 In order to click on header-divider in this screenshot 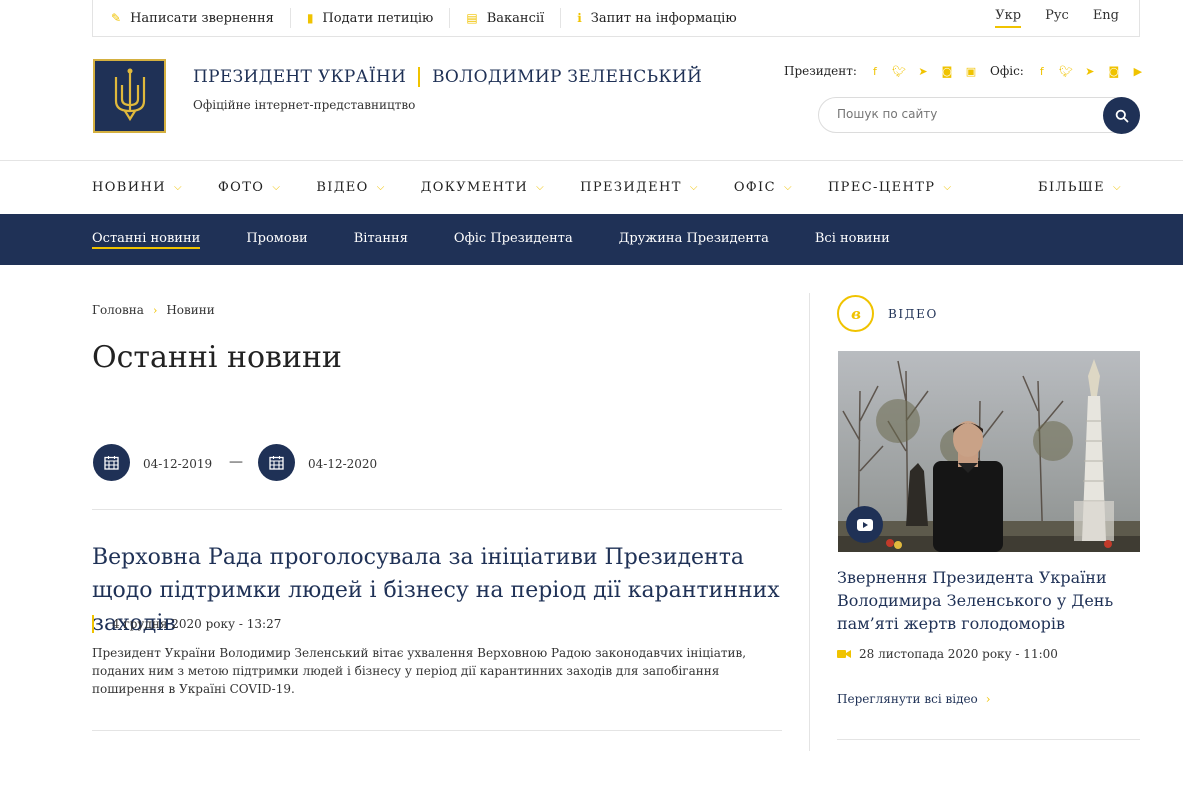, I will do `click(591, 160)`.